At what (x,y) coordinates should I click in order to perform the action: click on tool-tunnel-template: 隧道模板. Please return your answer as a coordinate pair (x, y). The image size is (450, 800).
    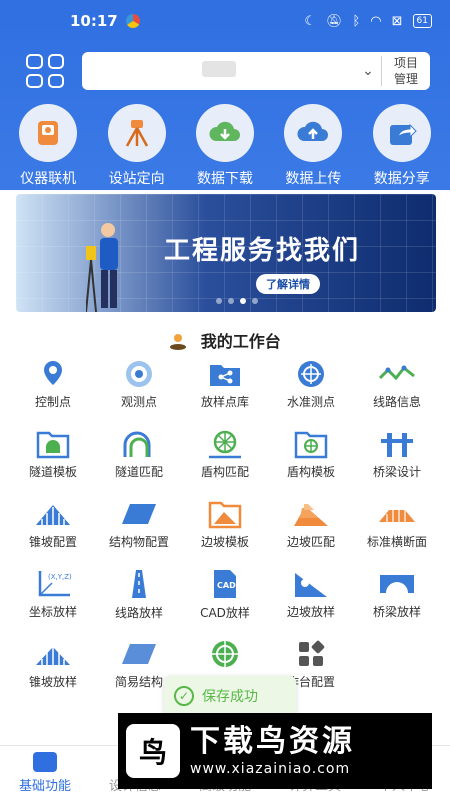
    Looking at the image, I should click on (53, 454).